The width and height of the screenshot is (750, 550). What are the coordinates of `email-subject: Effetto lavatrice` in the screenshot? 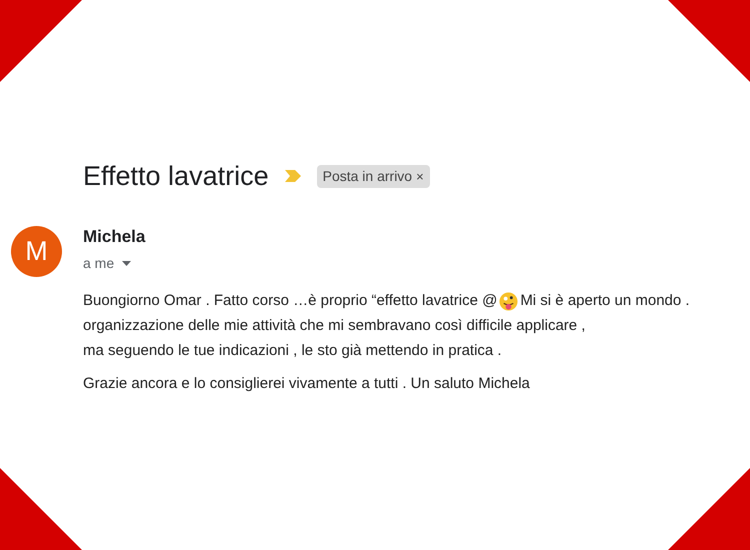 It's located at (176, 176).